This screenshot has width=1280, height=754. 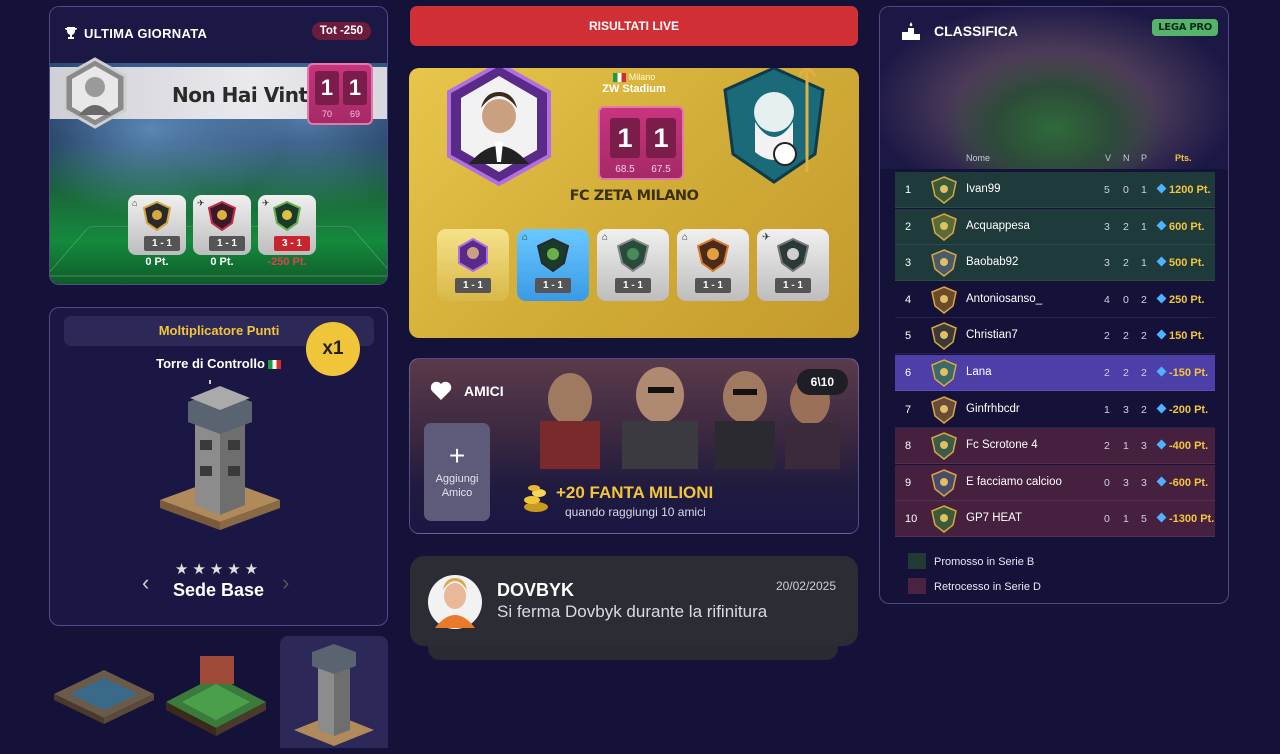 What do you see at coordinates (976, 31) in the screenshot?
I see `standings-title: CLASSIFICA` at bounding box center [976, 31].